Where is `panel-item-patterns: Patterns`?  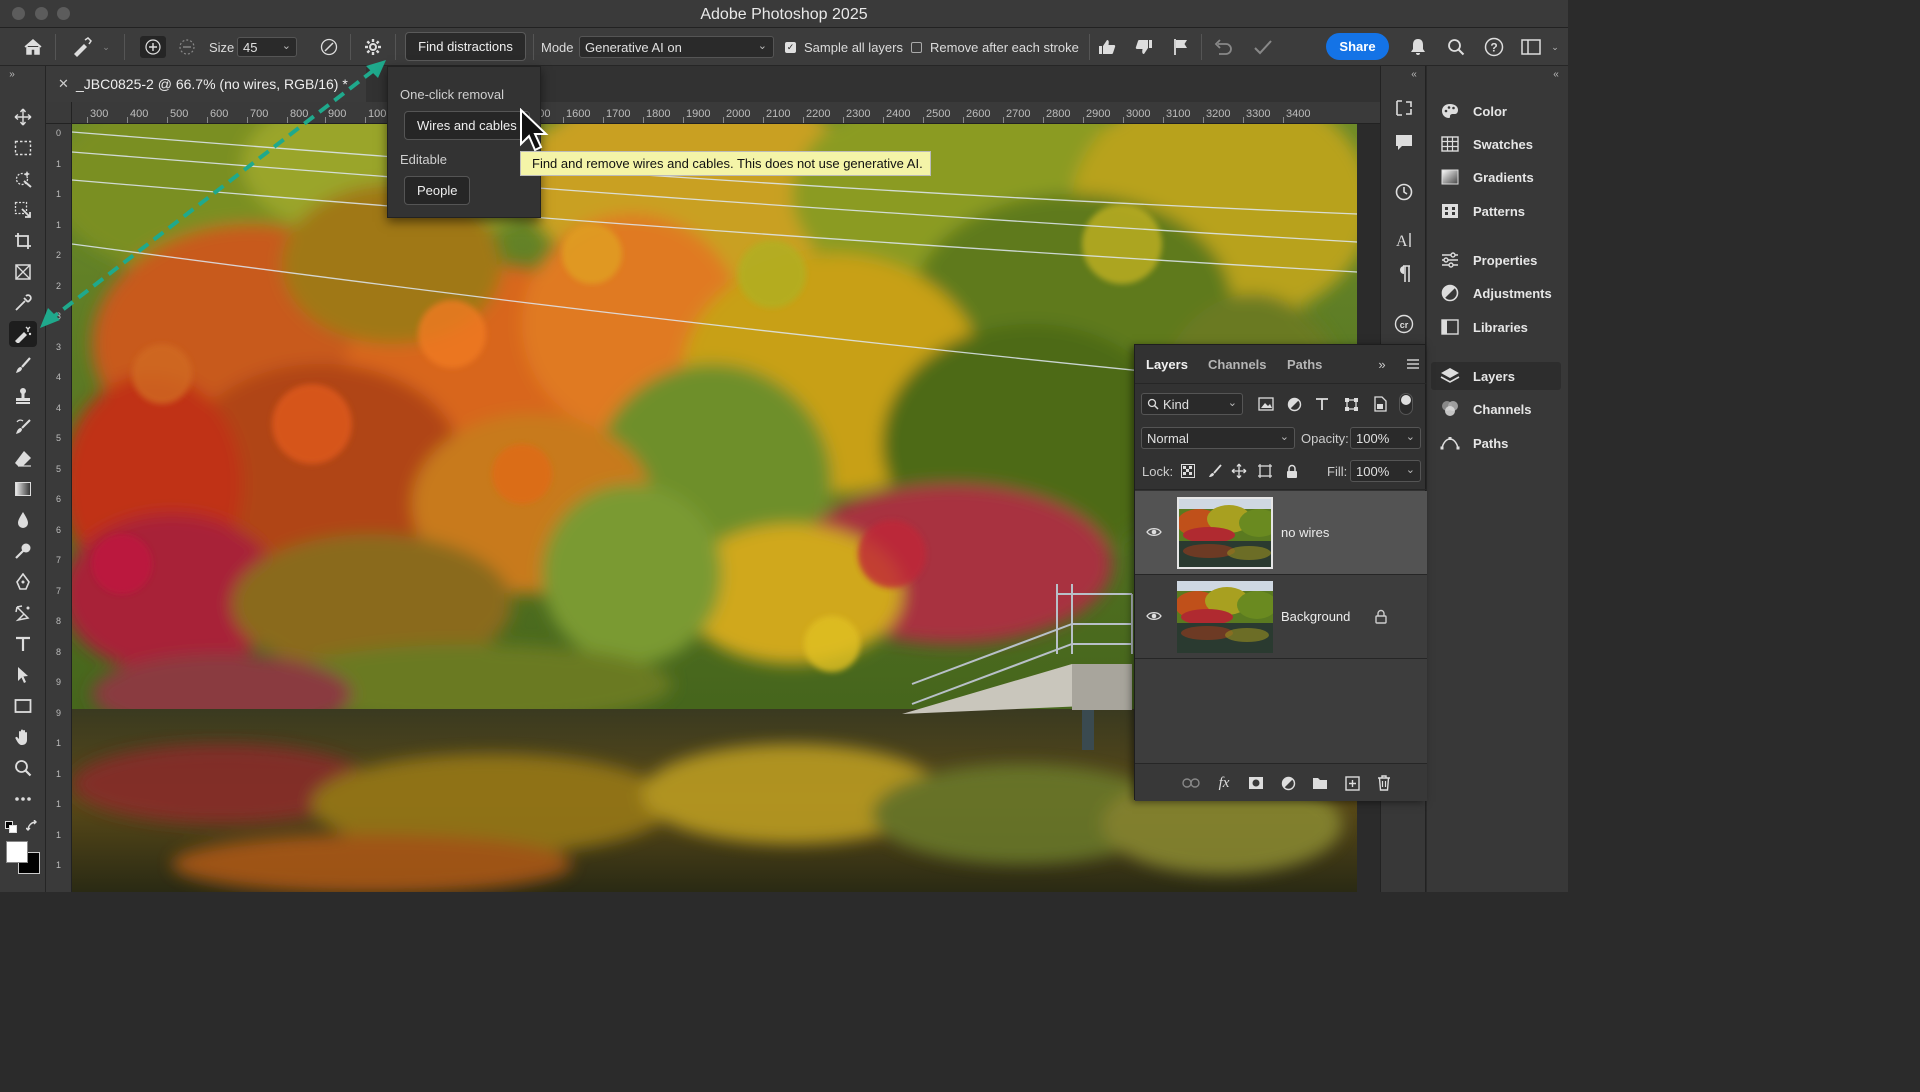
panel-item-patterns: Patterns is located at coordinates (1496, 211).